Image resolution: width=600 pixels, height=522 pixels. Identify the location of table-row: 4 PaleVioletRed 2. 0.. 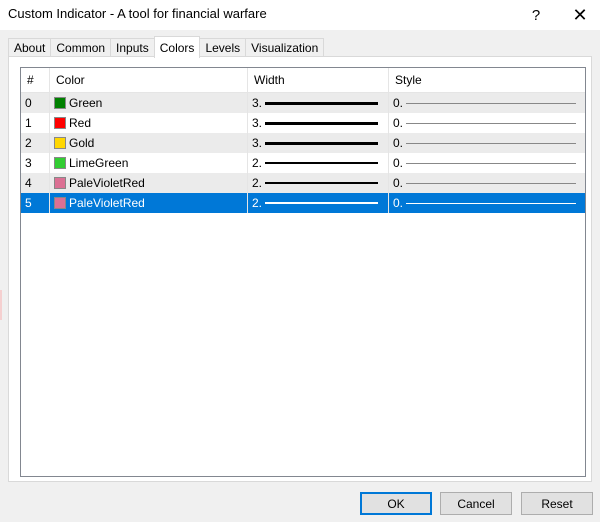
(303, 183).